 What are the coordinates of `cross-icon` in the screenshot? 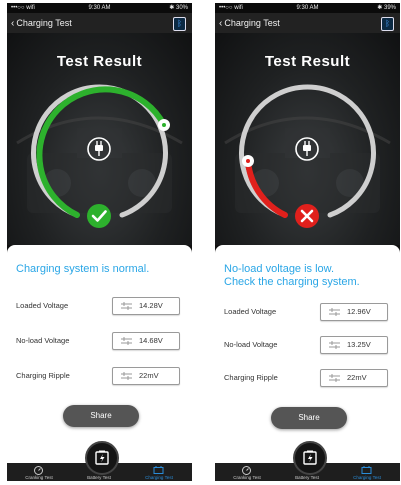 It's located at (307, 216).